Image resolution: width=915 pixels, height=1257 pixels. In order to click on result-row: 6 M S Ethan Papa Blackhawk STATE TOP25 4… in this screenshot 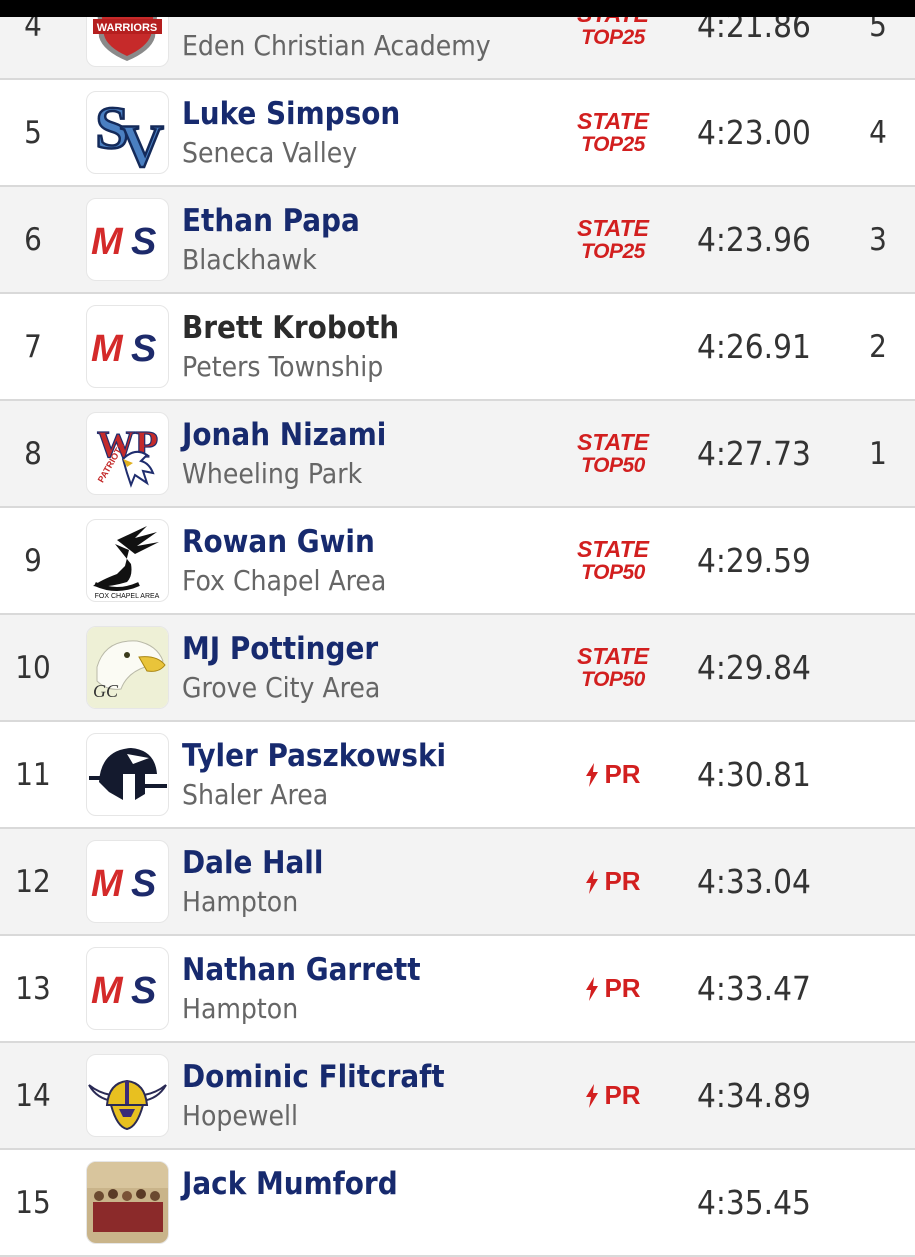, I will do `click(457, 240)`.